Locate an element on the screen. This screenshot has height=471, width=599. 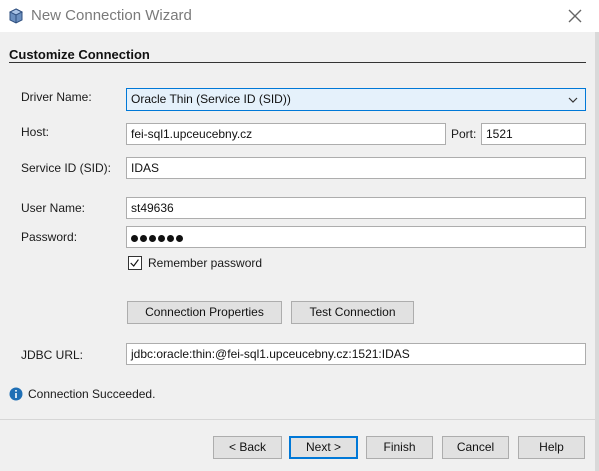
checkmark-icon is located at coordinates (134, 263).